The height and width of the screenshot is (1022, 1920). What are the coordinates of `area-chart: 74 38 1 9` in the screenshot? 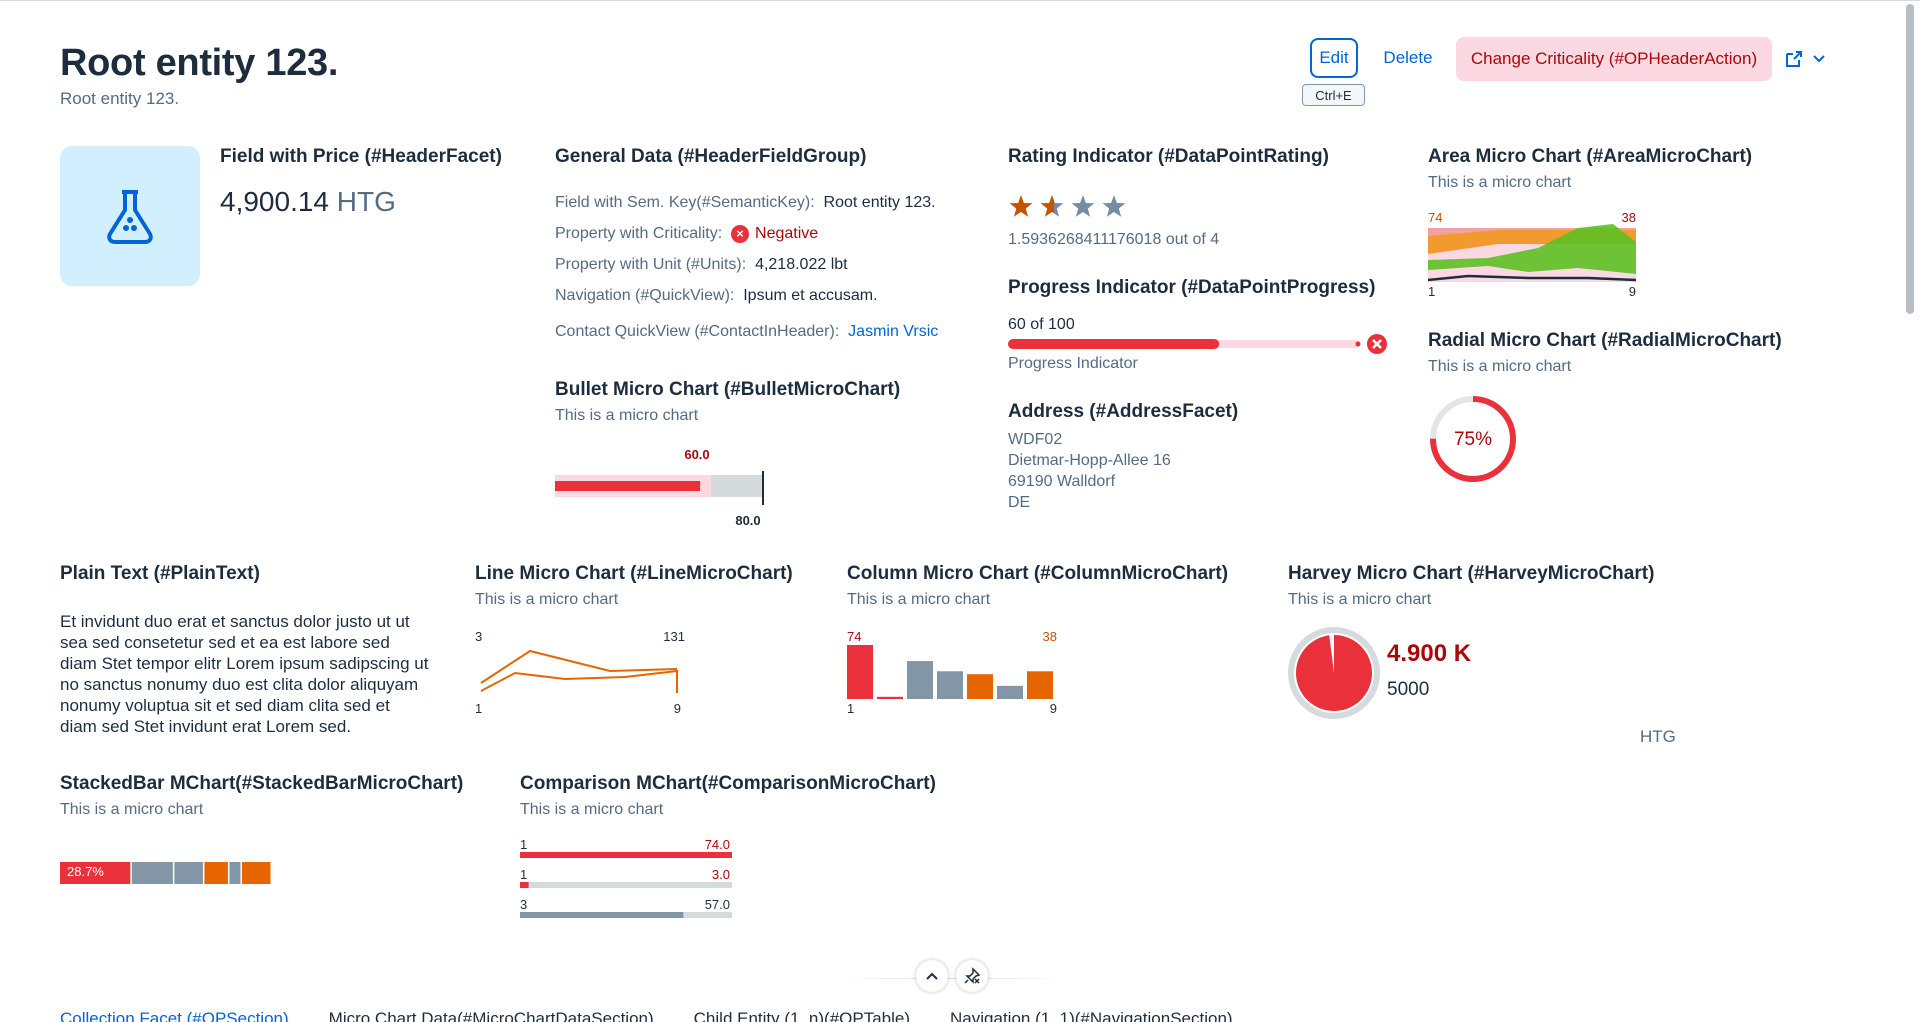 It's located at (1534, 254).